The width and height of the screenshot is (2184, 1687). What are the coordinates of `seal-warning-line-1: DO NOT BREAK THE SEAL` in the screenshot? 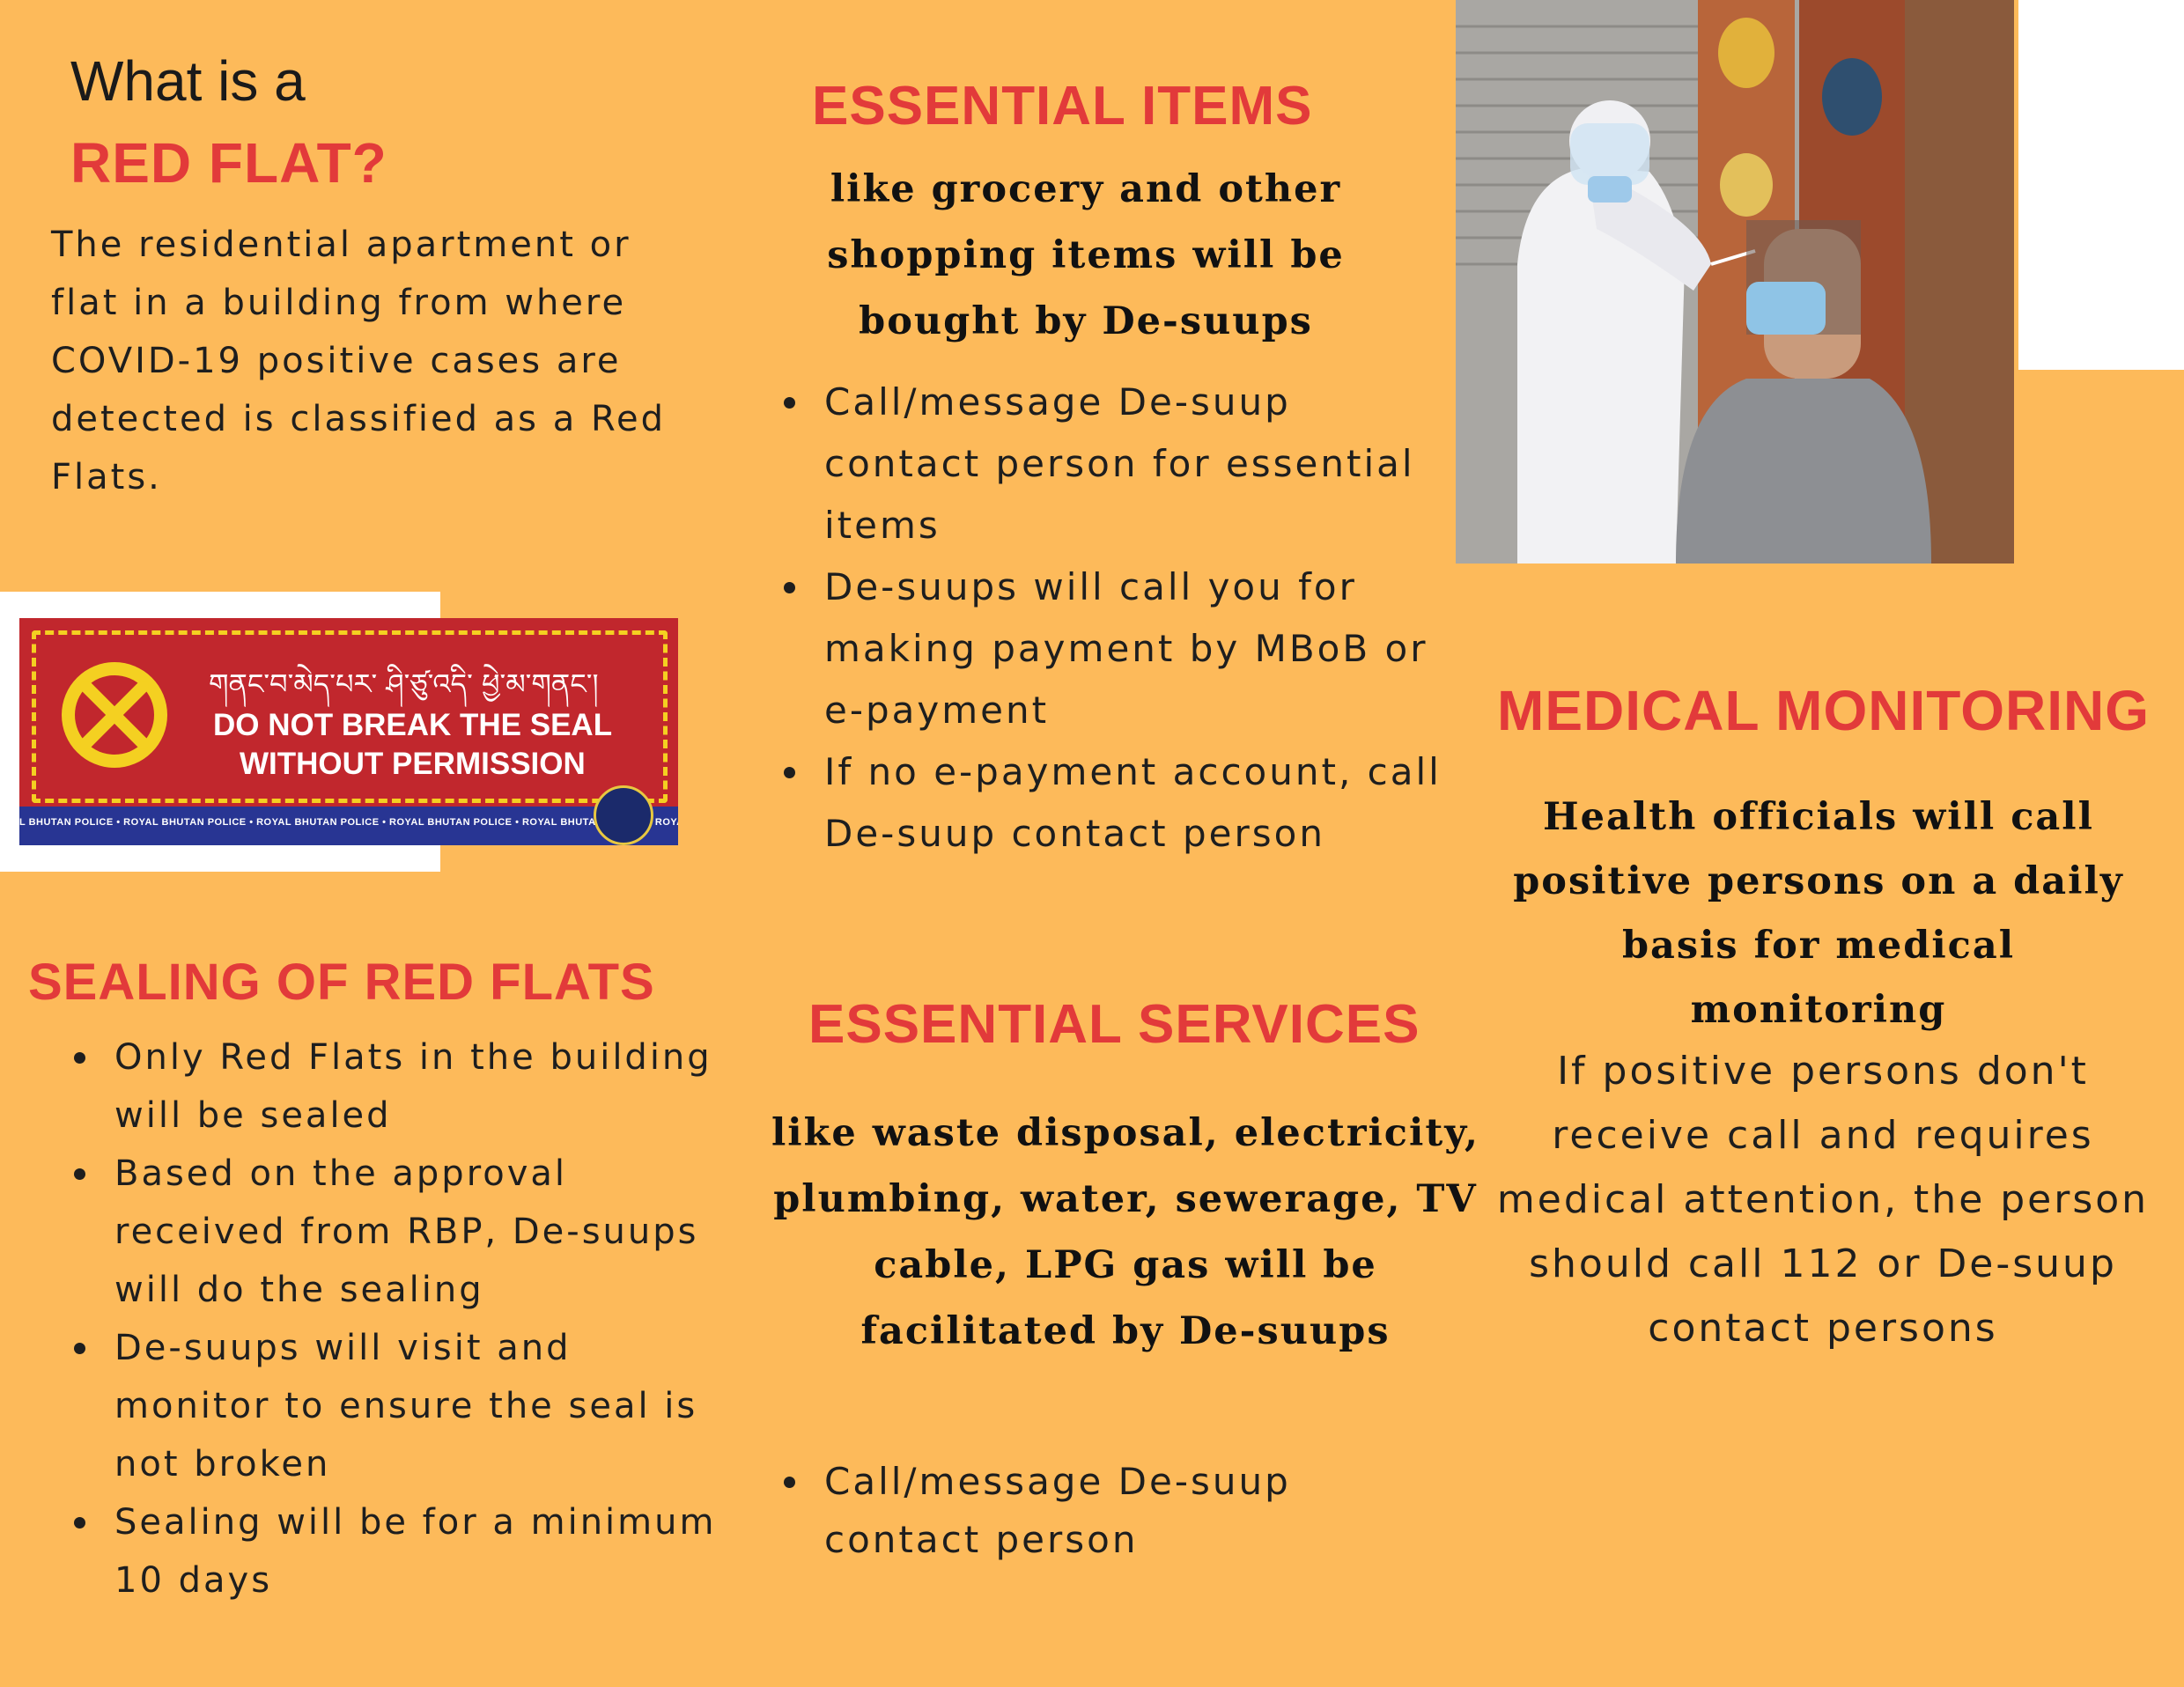 It's located at (413, 725).